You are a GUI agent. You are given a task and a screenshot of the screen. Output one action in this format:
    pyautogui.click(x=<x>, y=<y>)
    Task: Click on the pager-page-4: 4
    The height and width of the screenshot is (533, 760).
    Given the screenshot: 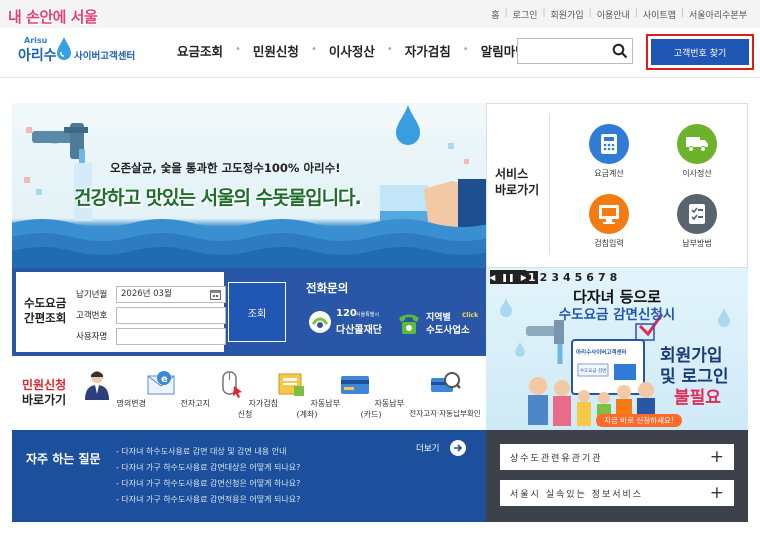 What is the action you would take?
    pyautogui.click(x=567, y=277)
    